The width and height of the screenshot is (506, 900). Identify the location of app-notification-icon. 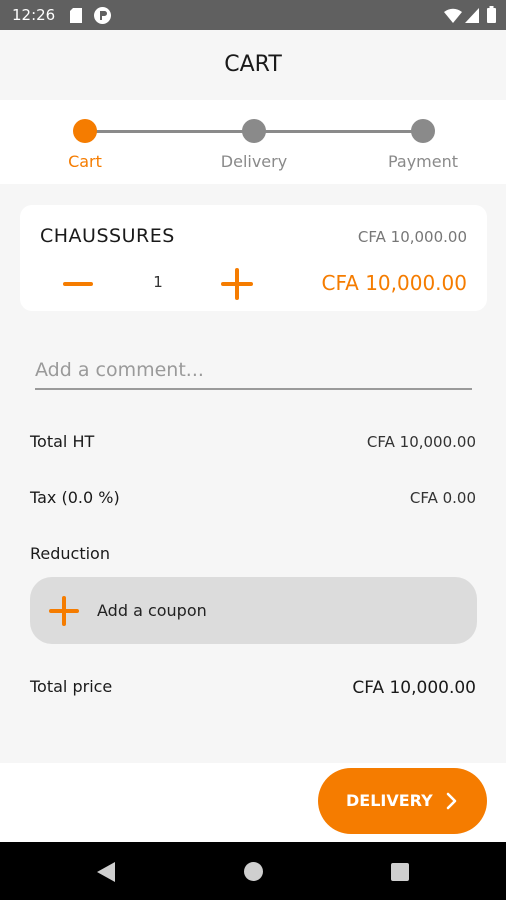
(102, 17).